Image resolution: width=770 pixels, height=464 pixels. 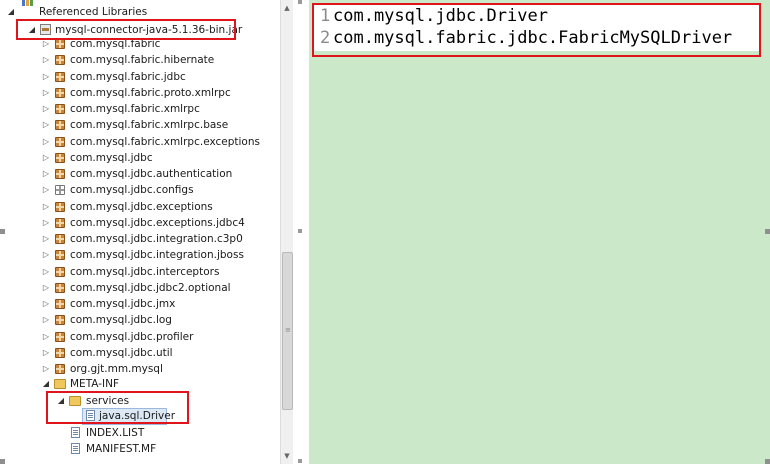 I want to click on tree-node-label: com.mysql.jdbc.interceptors, so click(x=145, y=272).